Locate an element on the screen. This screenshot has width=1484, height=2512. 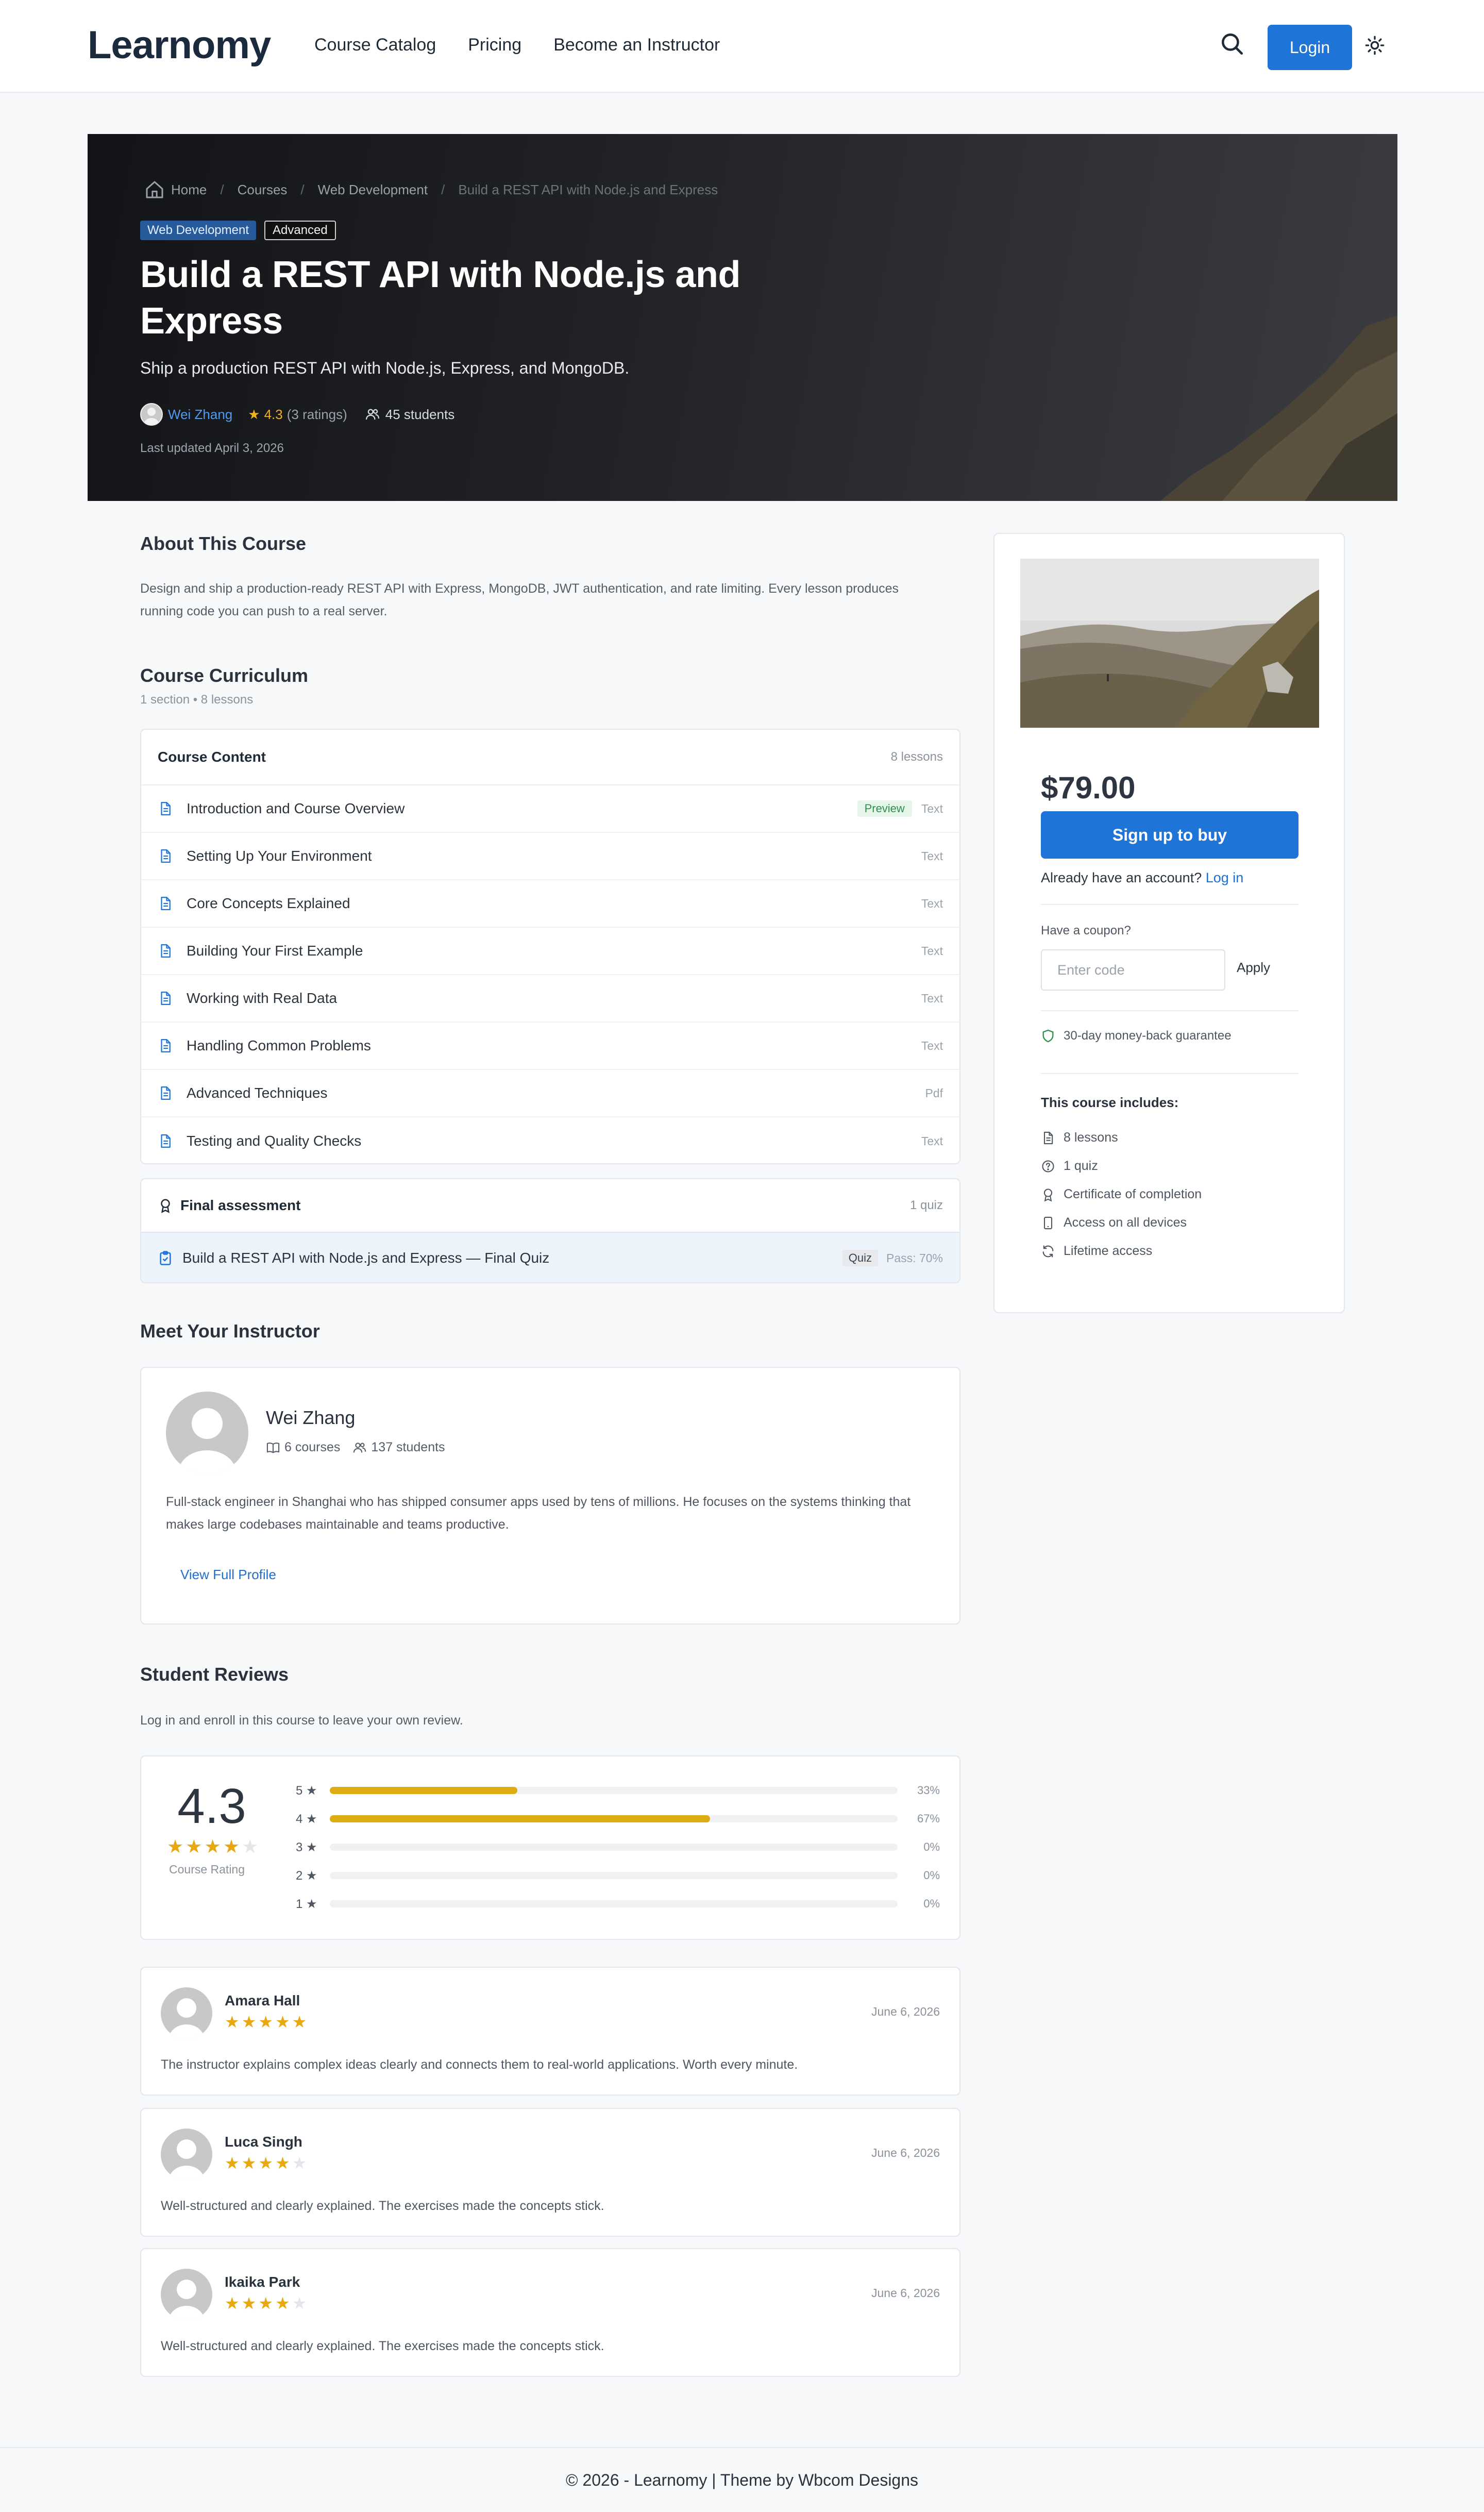
lesson-row: Core Concepts Explained Text is located at coordinates (550, 904).